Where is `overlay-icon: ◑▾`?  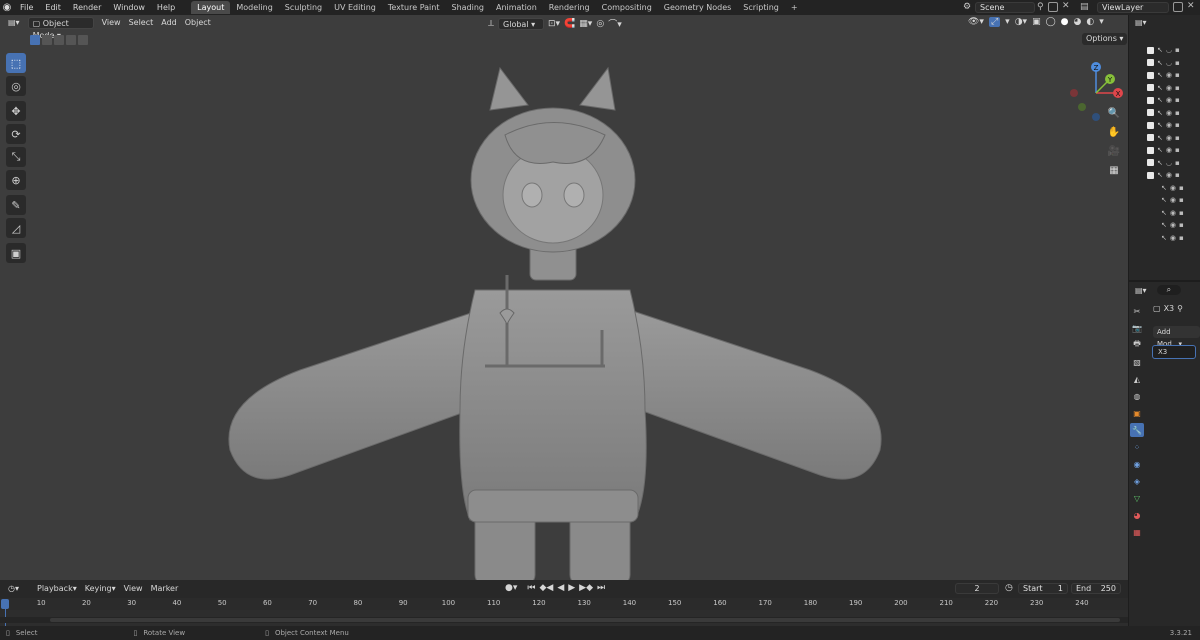 overlay-icon: ◑▾ is located at coordinates (1021, 22).